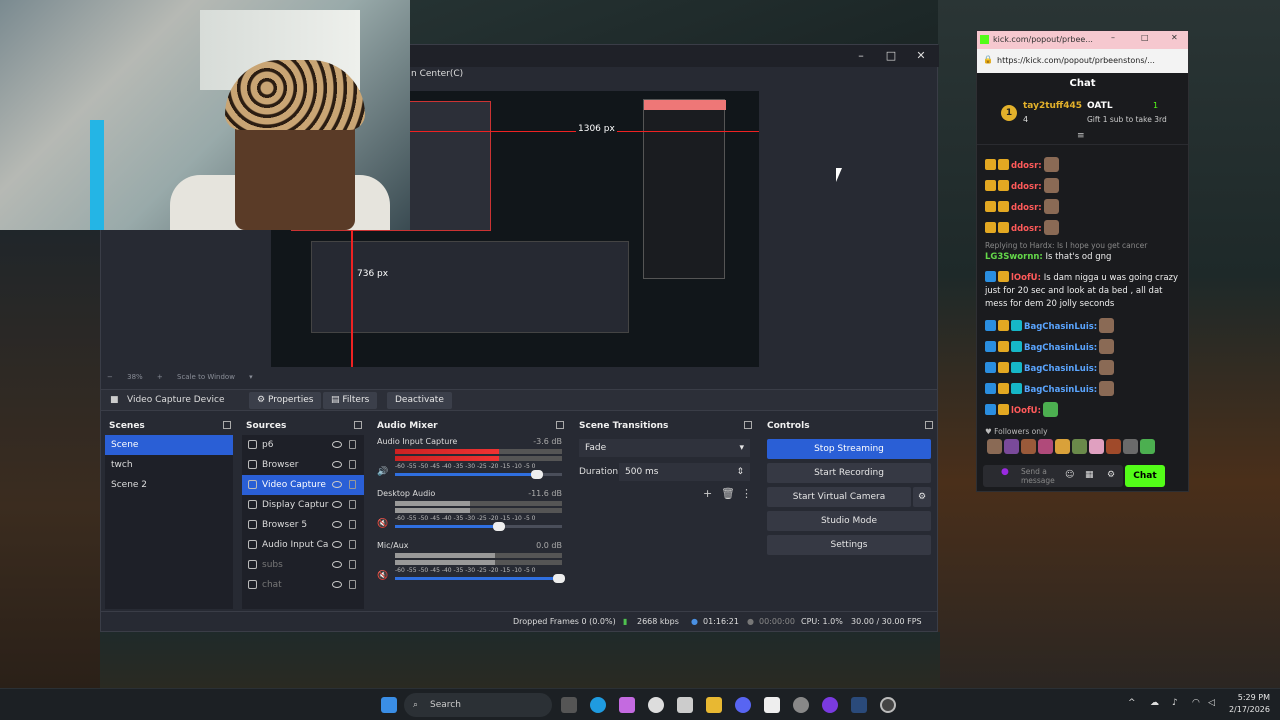 The width and height of the screenshot is (1280, 720). Describe the element at coordinates (728, 493) in the screenshot. I see `trash-icon: 🗑` at that location.